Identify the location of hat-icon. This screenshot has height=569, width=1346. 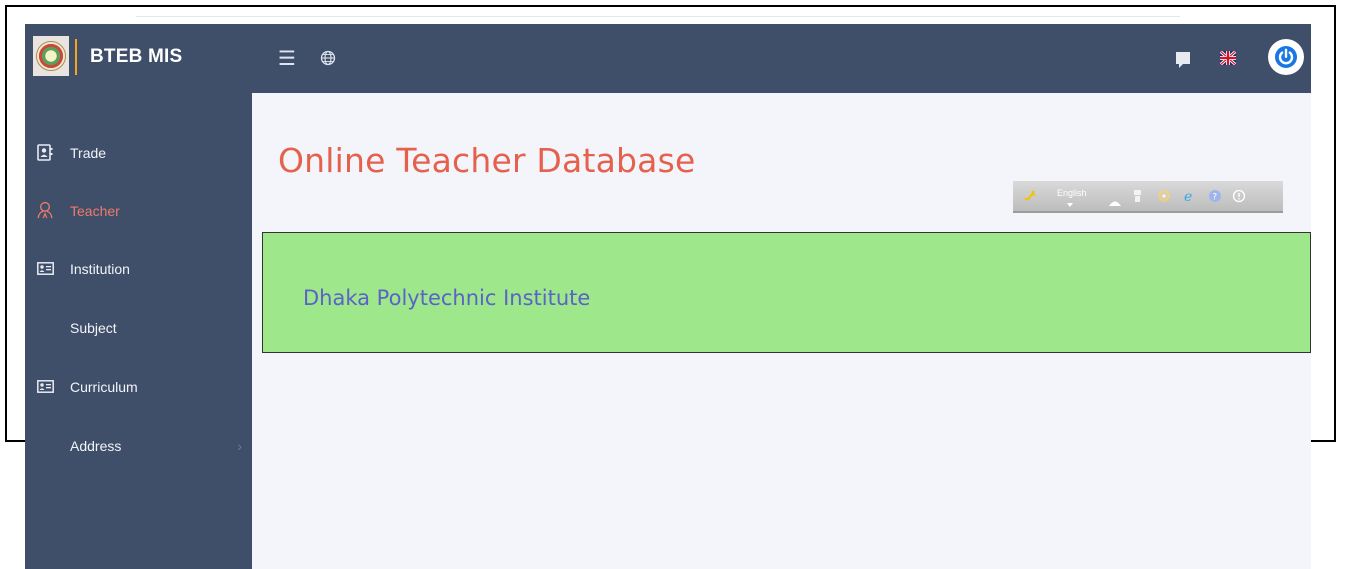
(1115, 201).